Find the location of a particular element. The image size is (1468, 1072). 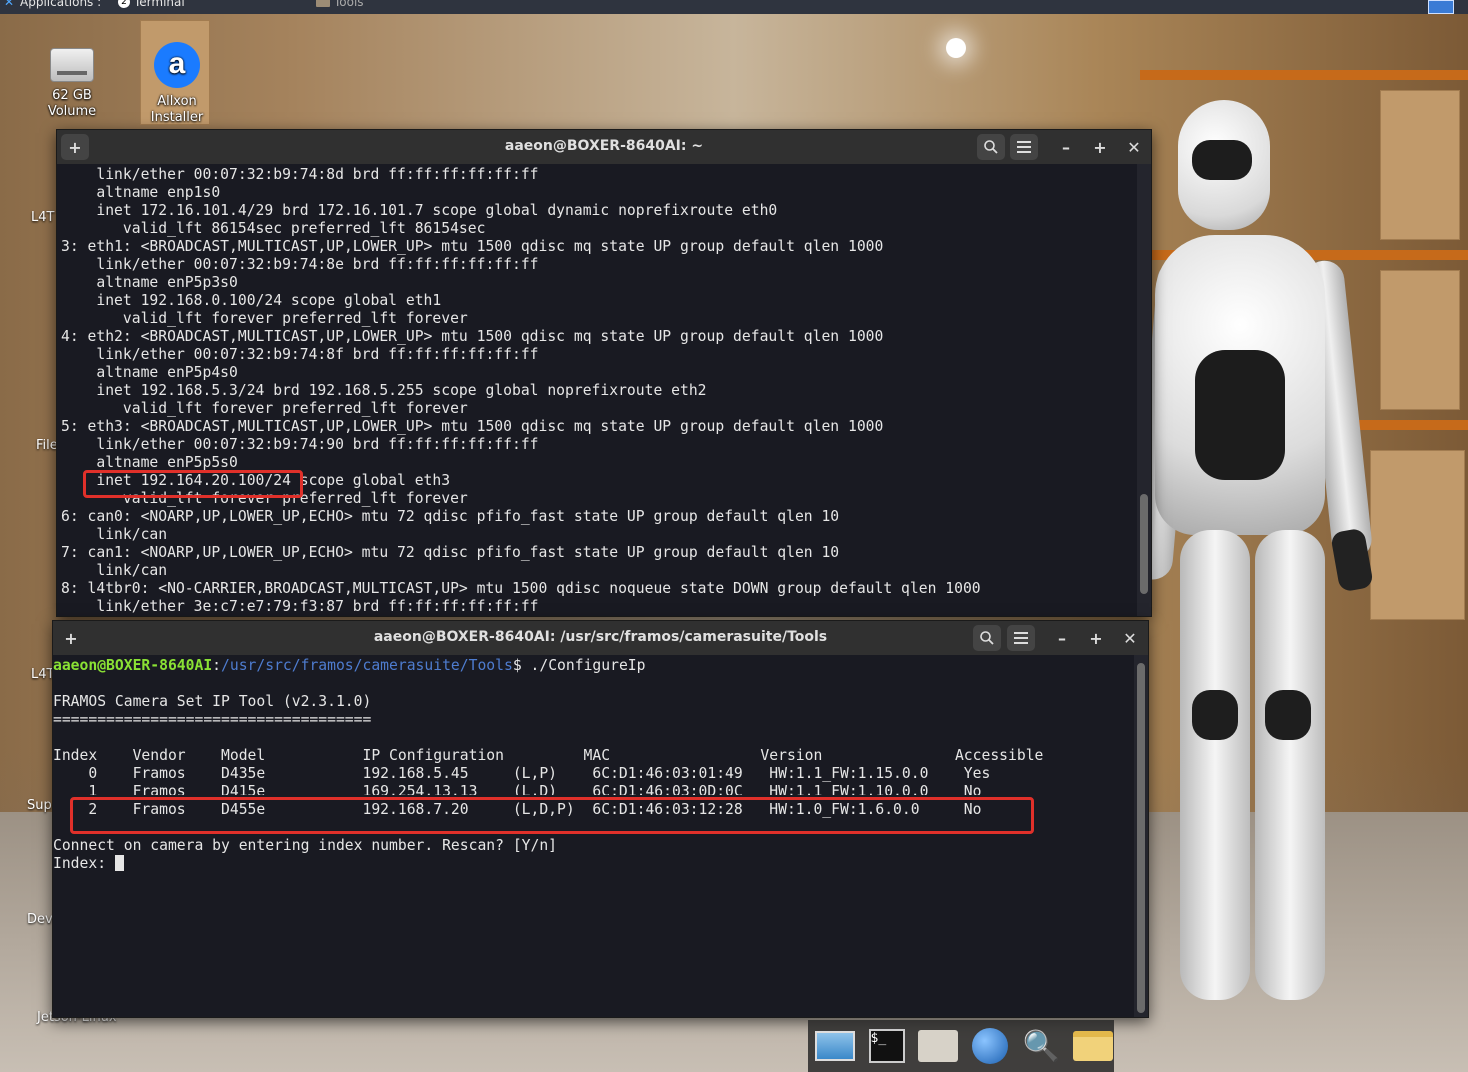

tool-title: FRAMOS Camera Set IP Tool (v2.3.1.0) is located at coordinates (212, 701).